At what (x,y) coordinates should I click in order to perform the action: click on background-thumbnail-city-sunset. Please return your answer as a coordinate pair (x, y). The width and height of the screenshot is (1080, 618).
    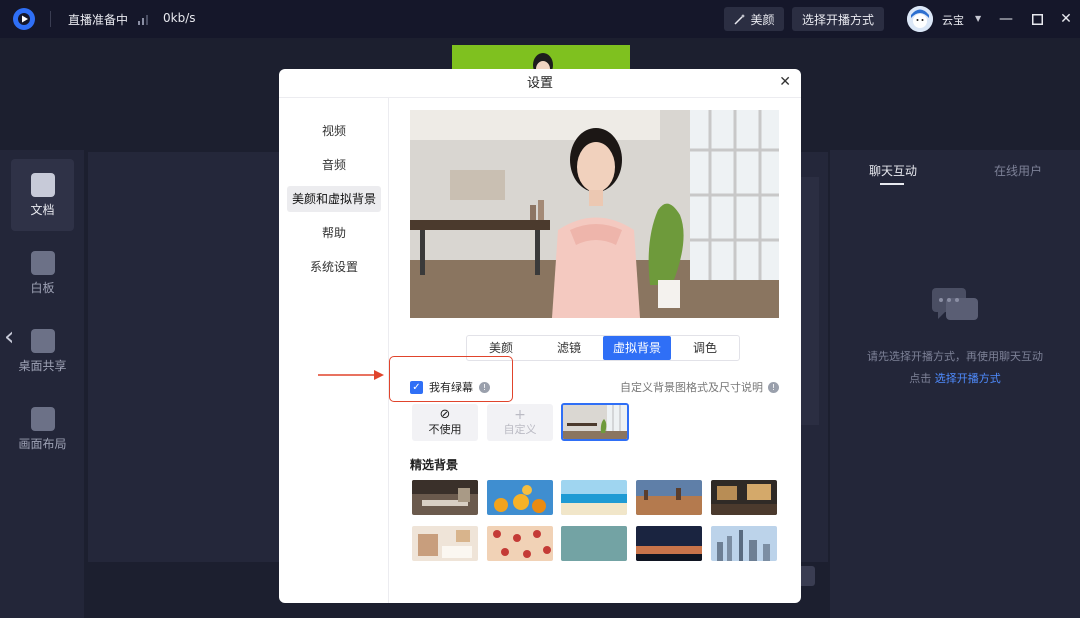
    Looking at the image, I should click on (669, 497).